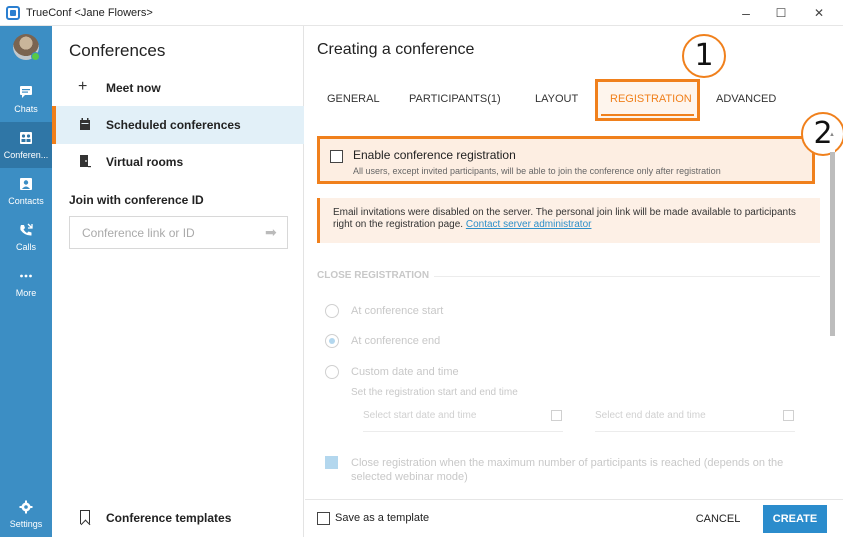 The width and height of the screenshot is (843, 537). I want to click on scheduled-conferences-label: Scheduled conferences, so click(173, 125).